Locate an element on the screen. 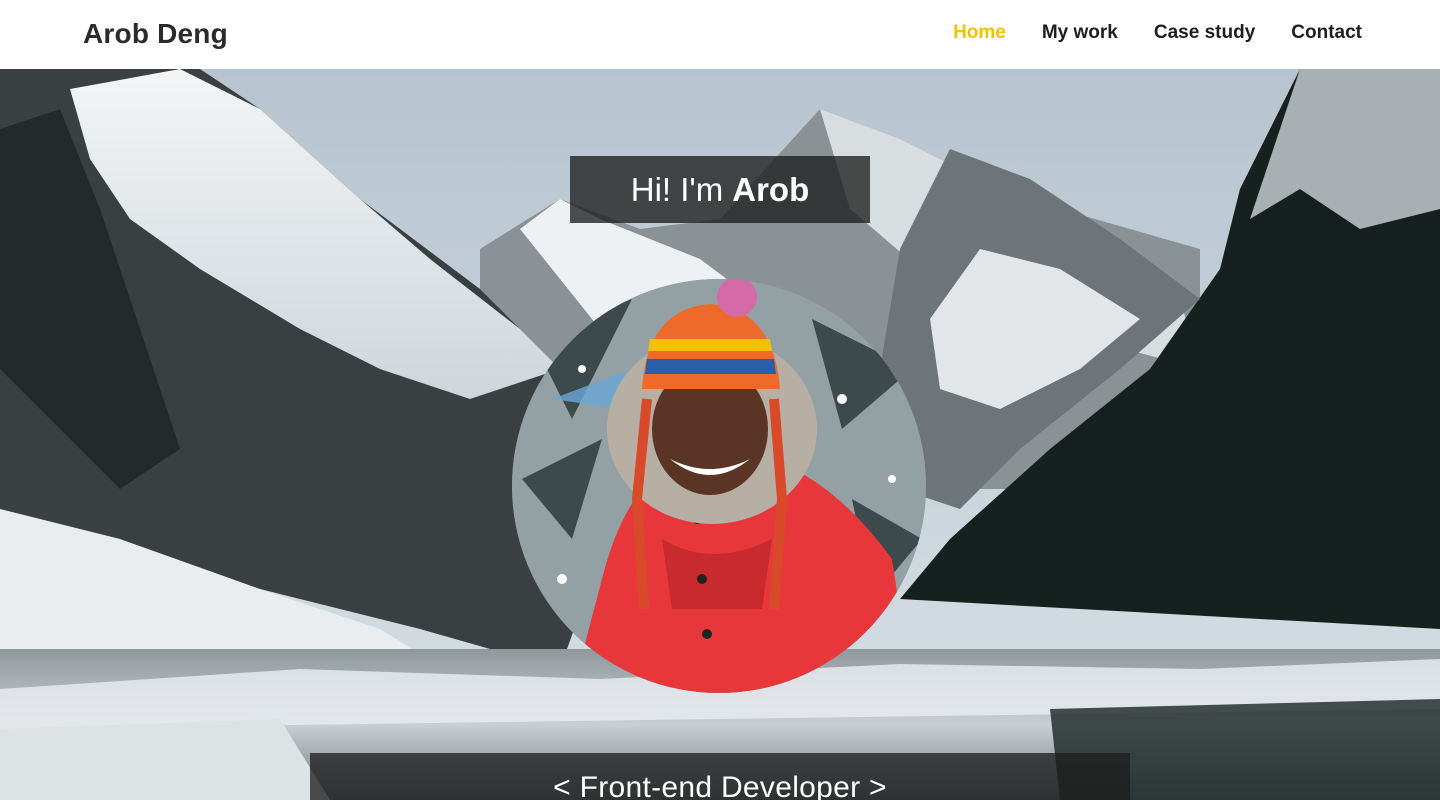 The image size is (1440, 800). role-banner: < Front-end Developer > is located at coordinates (720, 776).